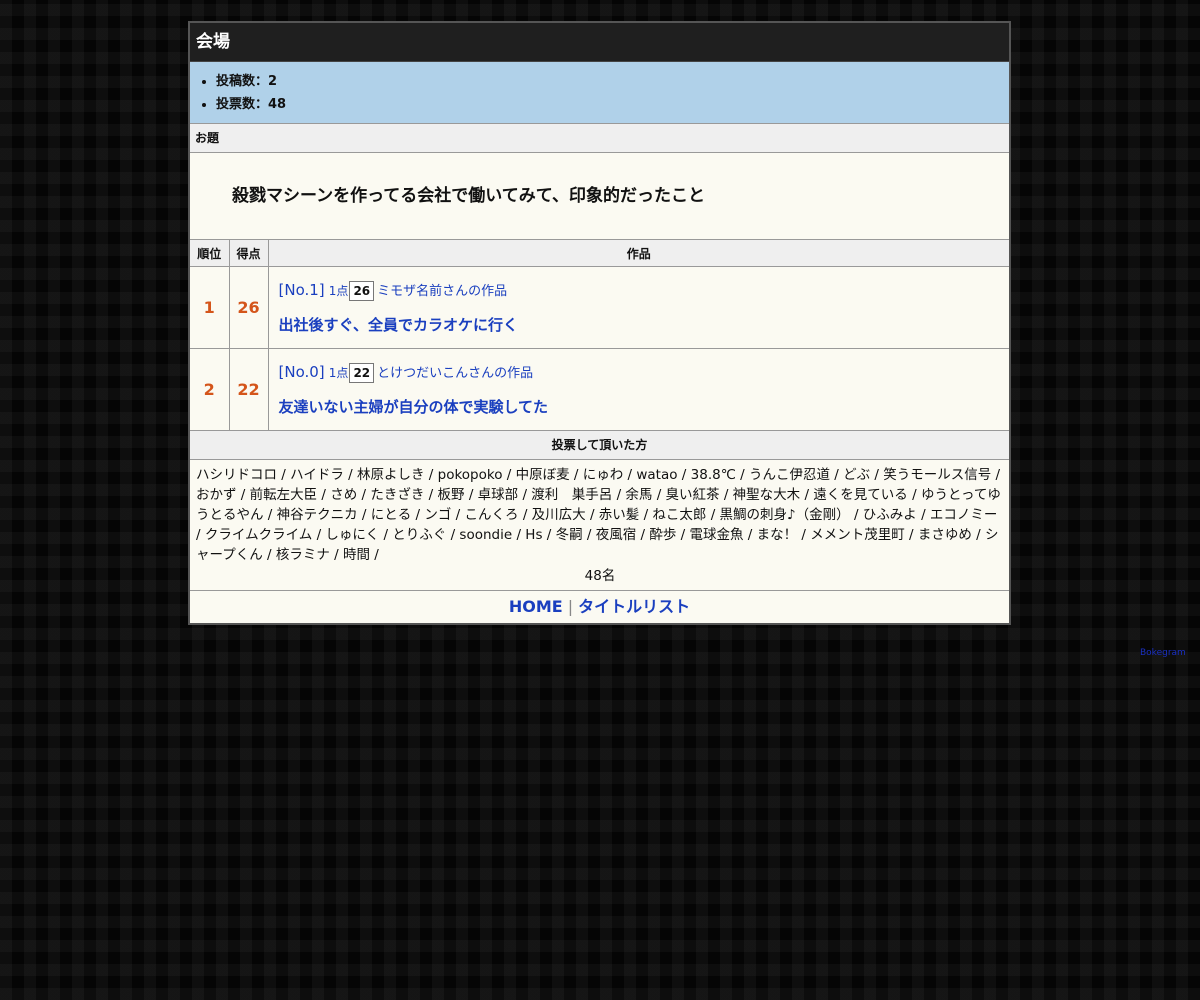 The height and width of the screenshot is (1000, 1200). Describe the element at coordinates (644, 373) in the screenshot. I see `entry-meta: [No.0] 1点 22 とけつだいこんさんの作品` at that location.